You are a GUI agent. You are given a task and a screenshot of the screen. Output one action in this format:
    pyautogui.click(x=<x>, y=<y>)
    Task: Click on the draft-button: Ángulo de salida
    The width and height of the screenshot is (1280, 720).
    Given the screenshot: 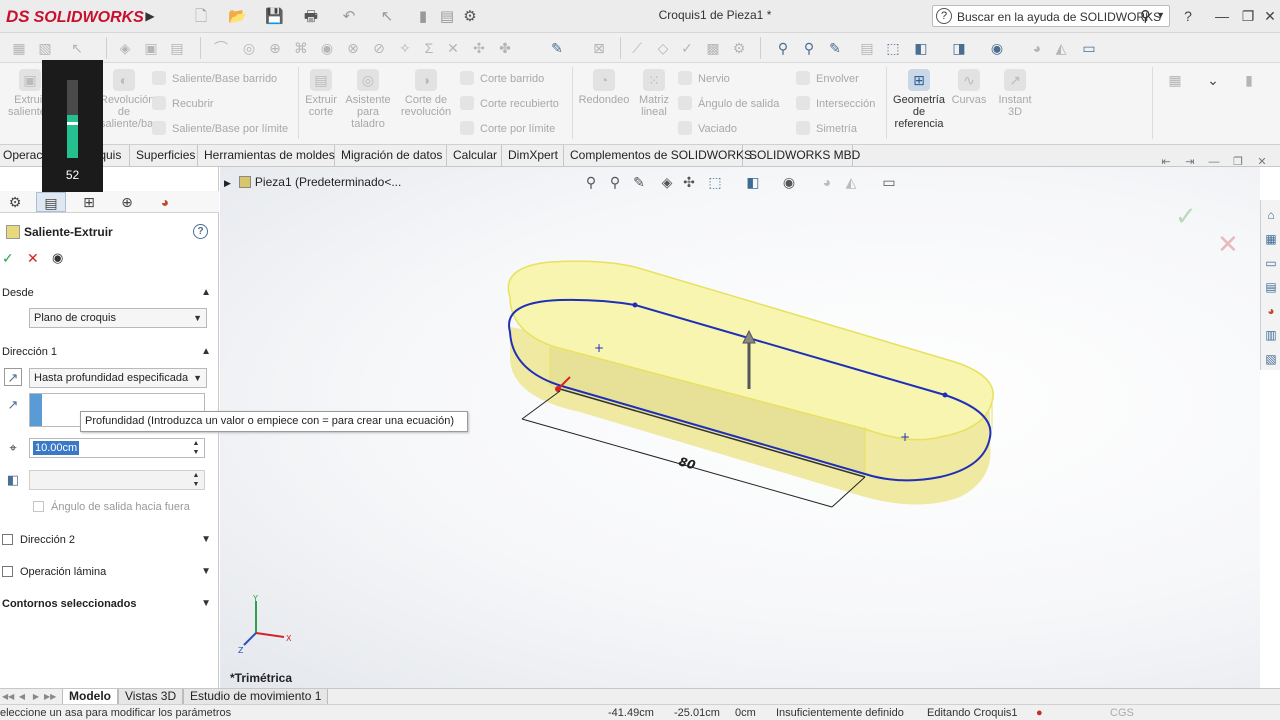 What is the action you would take?
    pyautogui.click(x=728, y=104)
    